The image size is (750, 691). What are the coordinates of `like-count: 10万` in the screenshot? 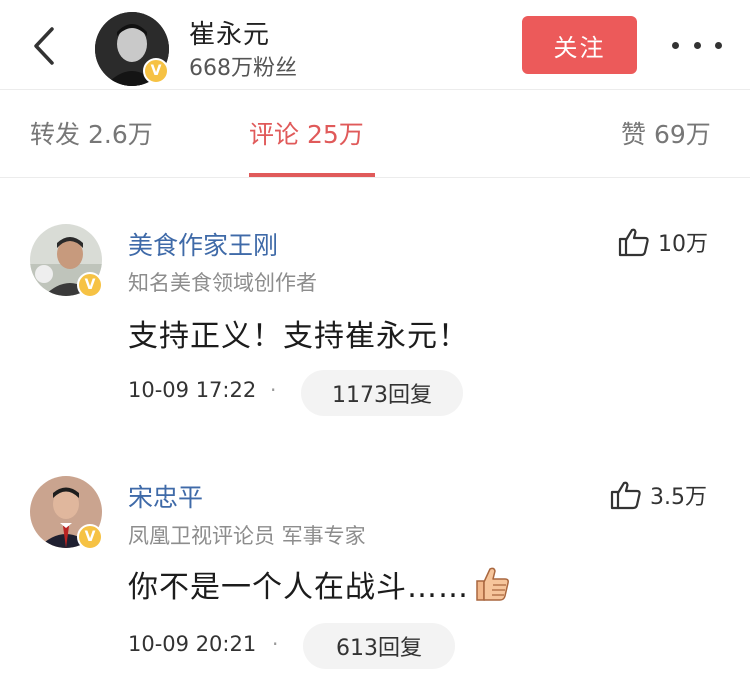 It's located at (683, 244).